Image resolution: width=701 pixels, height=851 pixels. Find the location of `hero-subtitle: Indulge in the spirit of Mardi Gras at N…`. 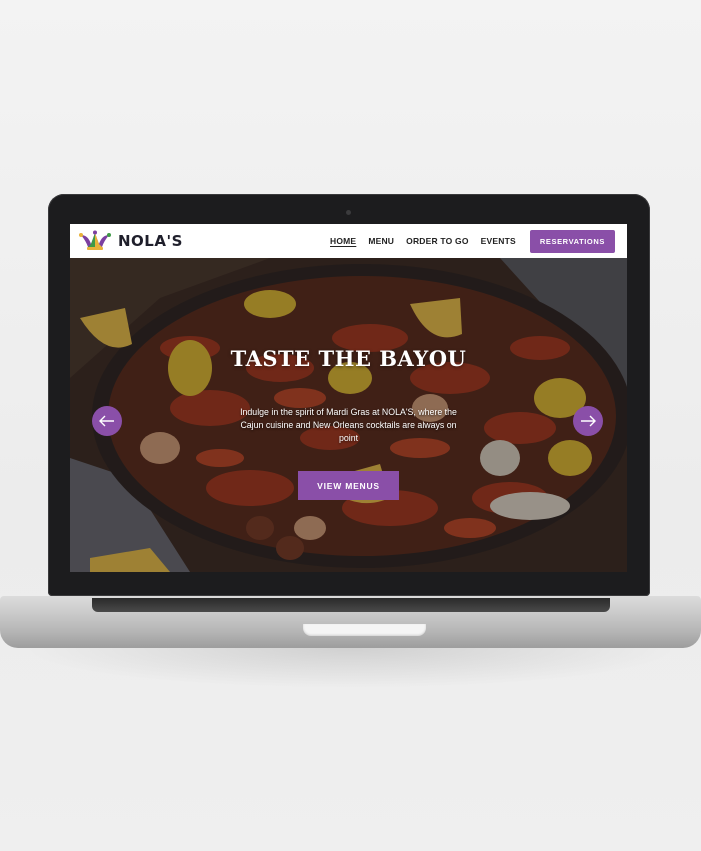

hero-subtitle: Indulge in the spirit of Mardi Gras at N… is located at coordinates (348, 425).